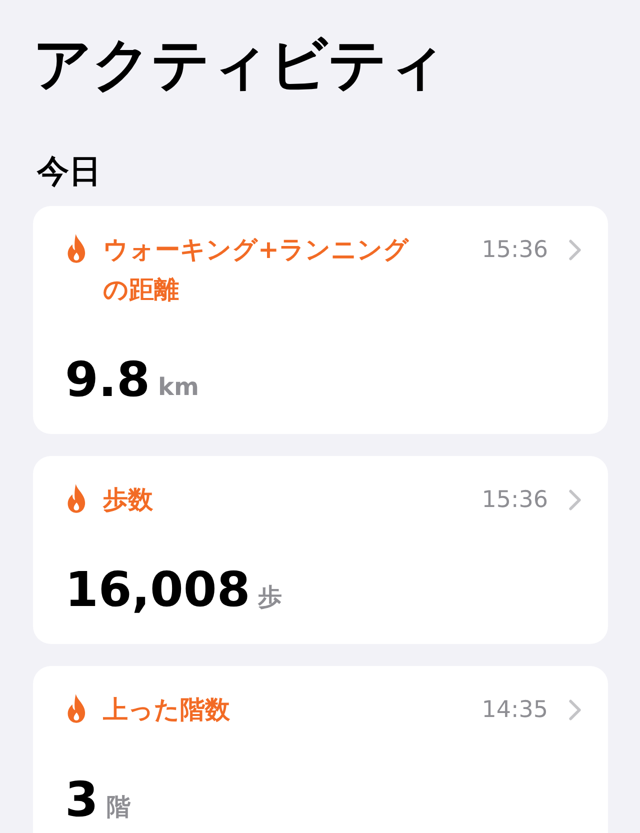 This screenshot has width=640, height=833. What do you see at coordinates (128, 500) in the screenshot?
I see `card-title: 歩数` at bounding box center [128, 500].